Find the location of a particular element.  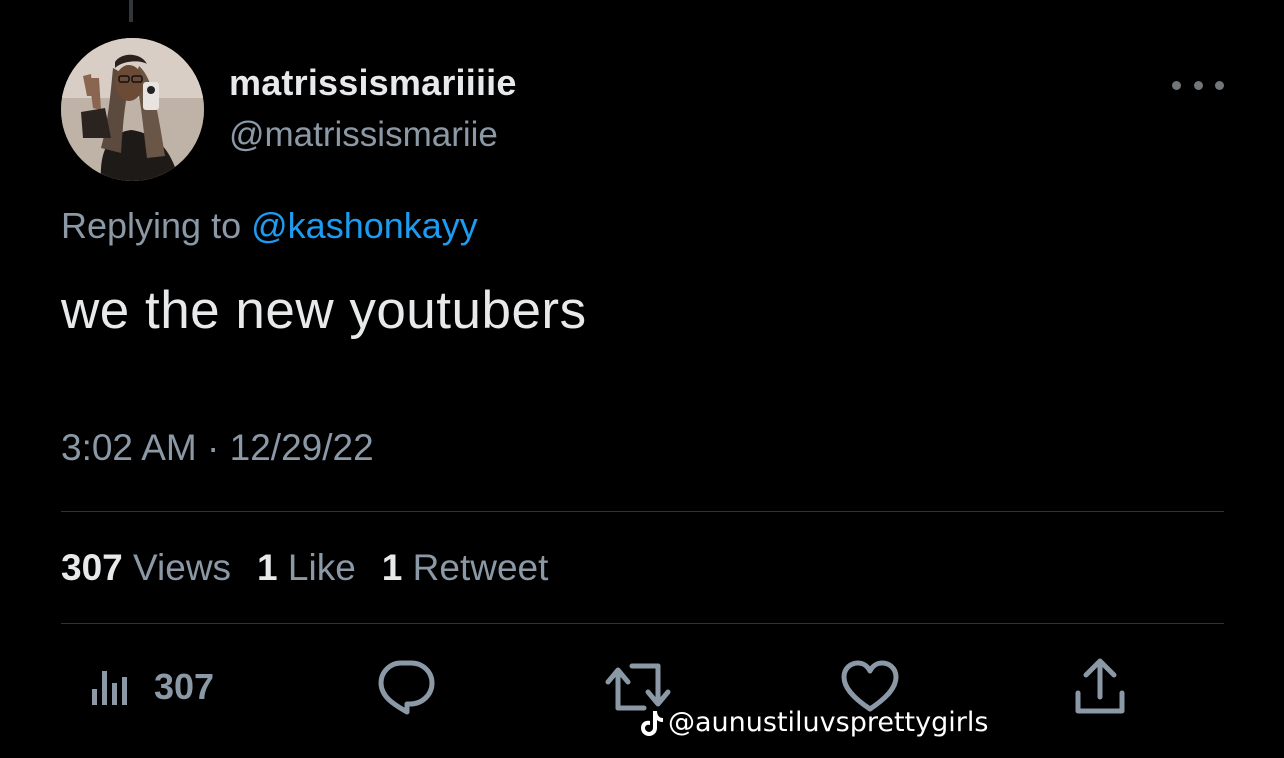

retweets-stat: 1 Retweet is located at coordinates (465, 568).